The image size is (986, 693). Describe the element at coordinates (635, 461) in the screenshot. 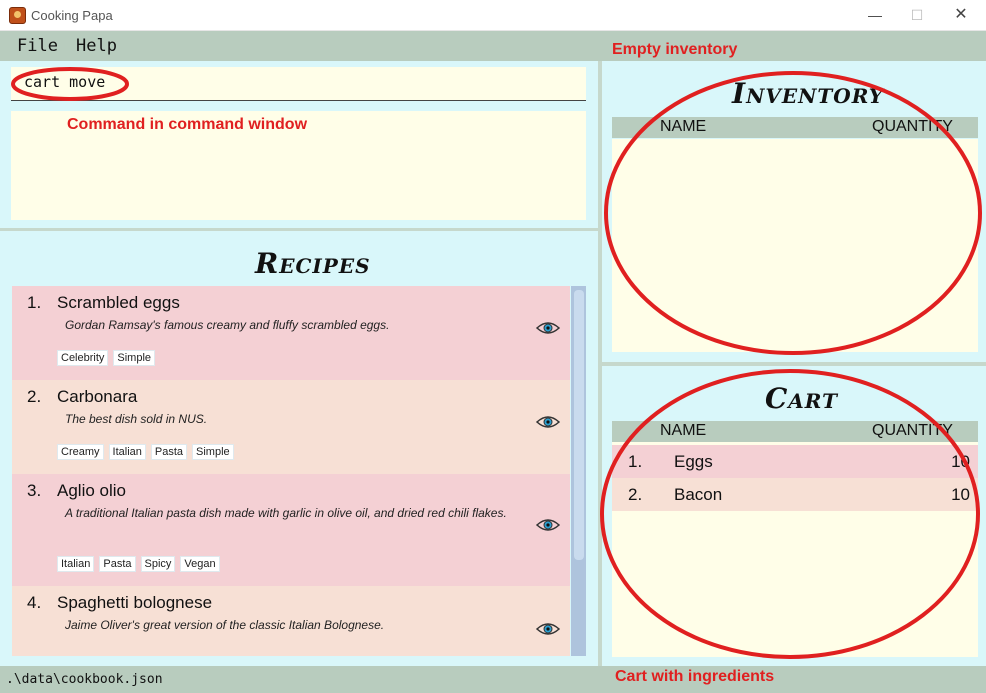

I see `cart-row-index: 1.` at that location.